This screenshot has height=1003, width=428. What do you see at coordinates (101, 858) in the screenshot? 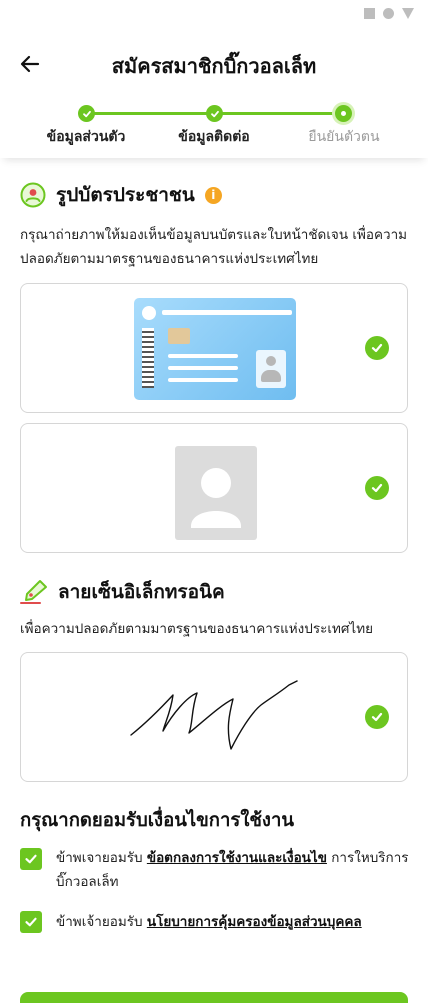
I see `terms-prefix: ข้าพเจายอมรับ` at bounding box center [101, 858].